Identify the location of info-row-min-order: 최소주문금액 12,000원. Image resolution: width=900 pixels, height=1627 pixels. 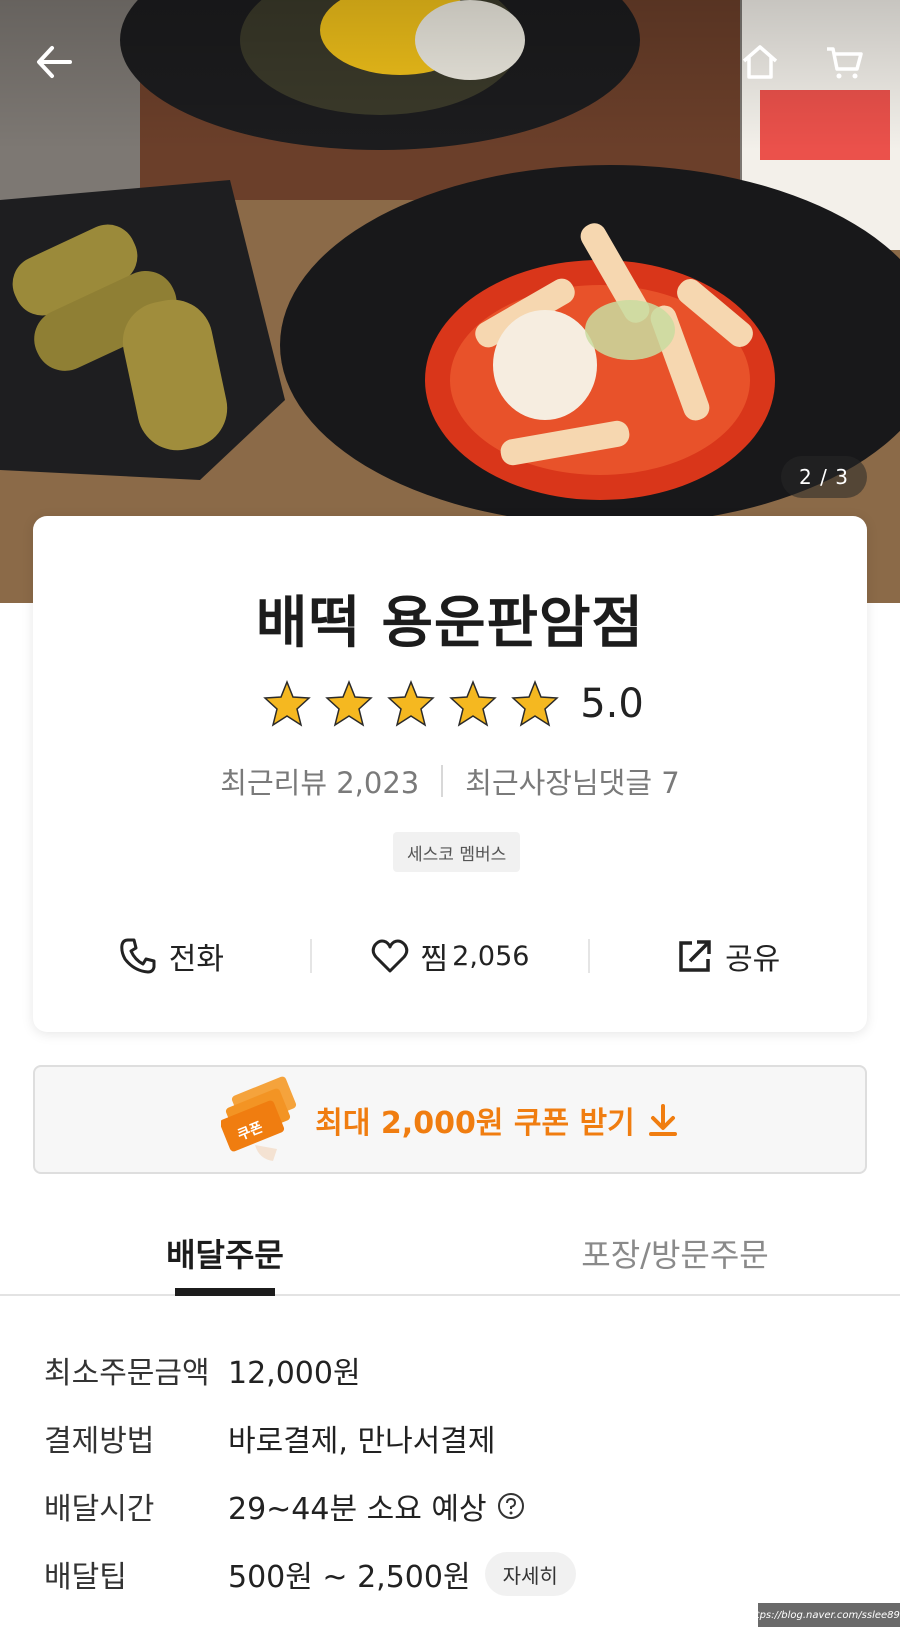
(454, 1370).